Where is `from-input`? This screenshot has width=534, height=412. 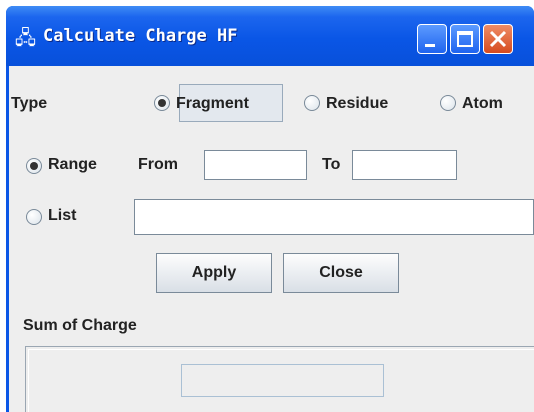
from-input is located at coordinates (255, 165).